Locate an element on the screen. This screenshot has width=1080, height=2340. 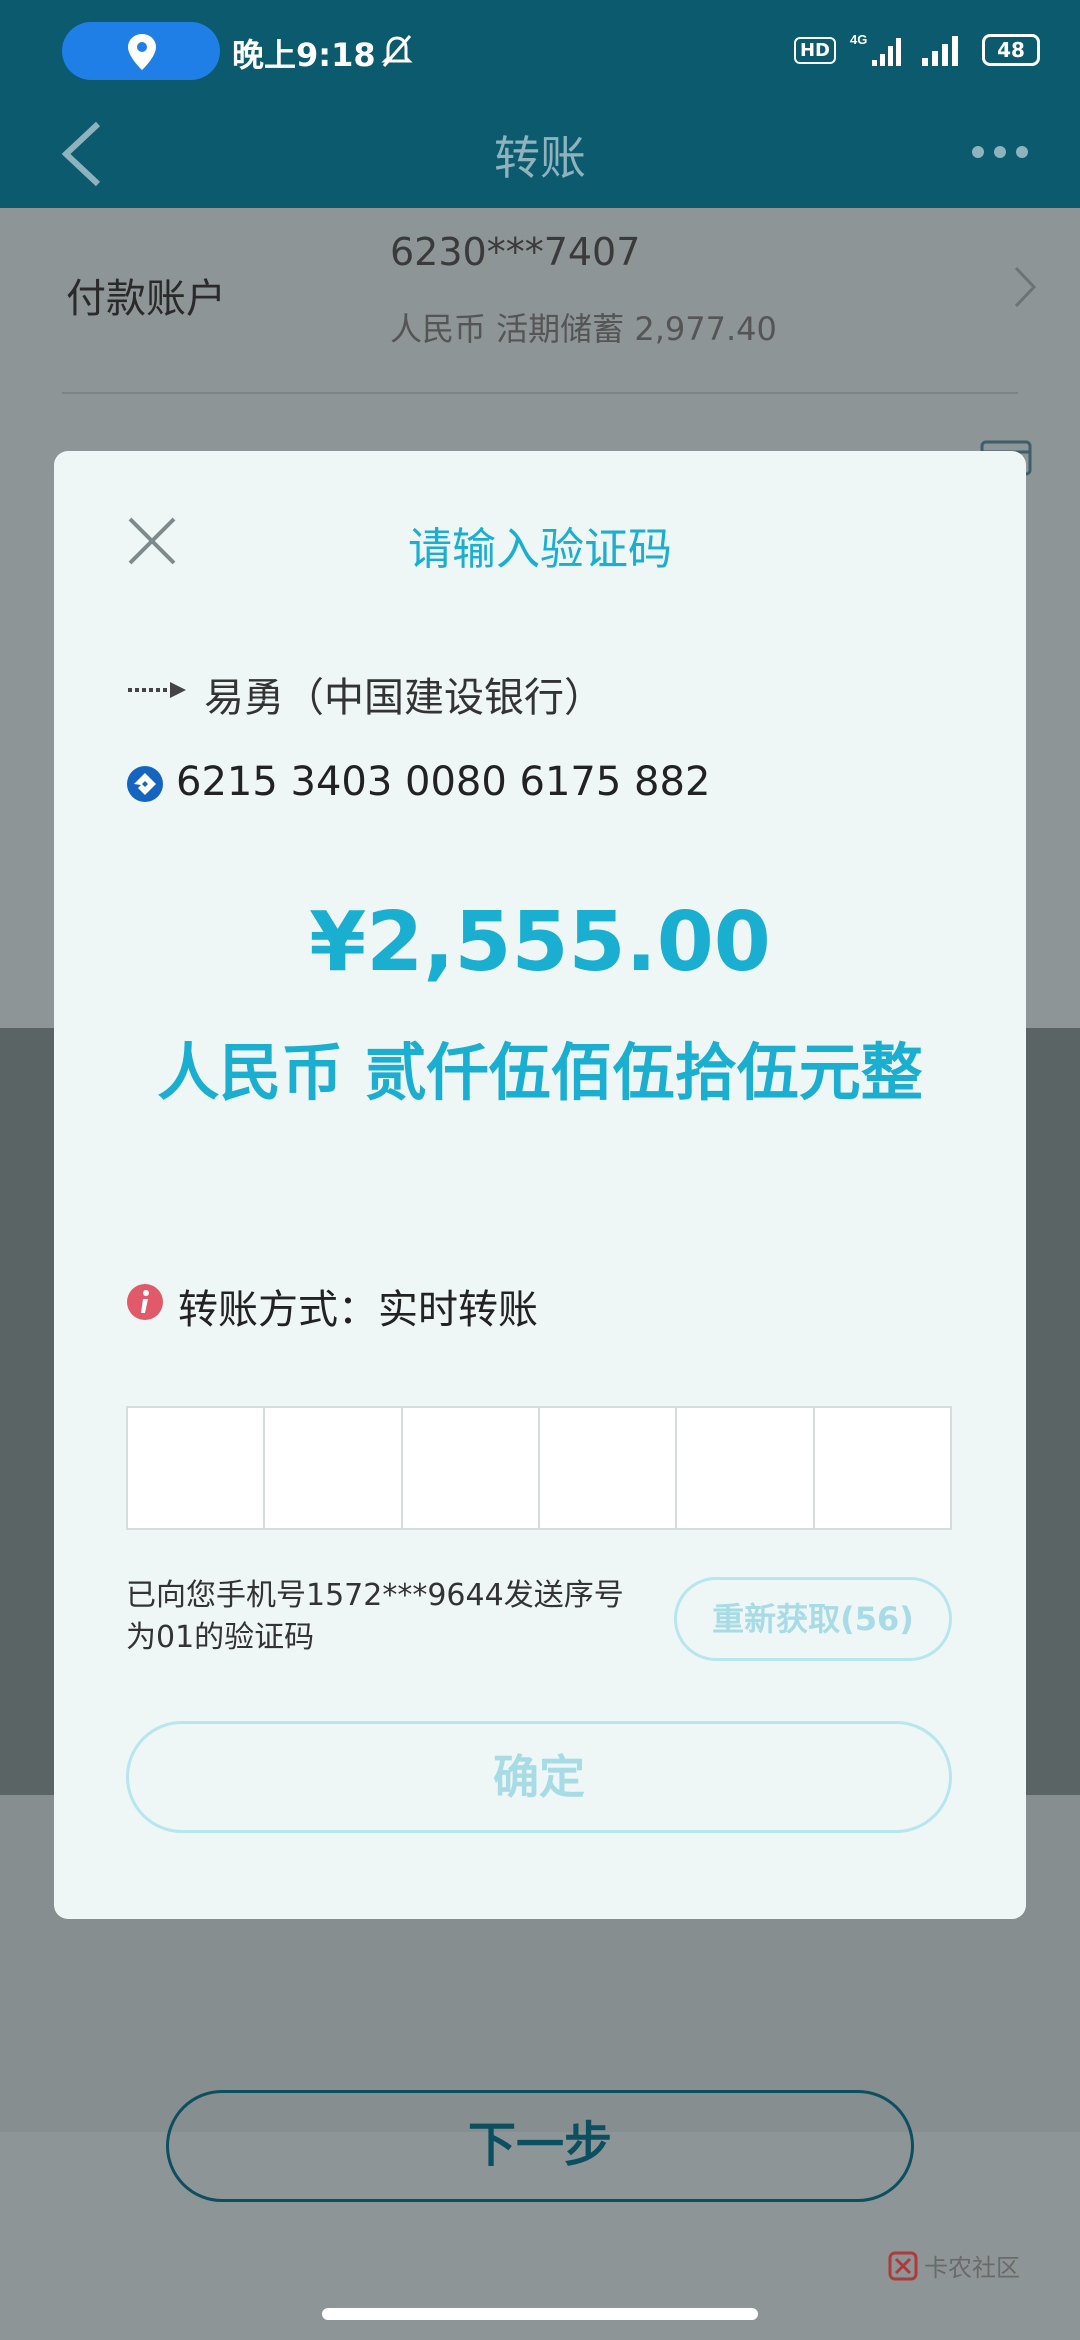
payment-account-number: 6230***7407 is located at coordinates (515, 252).